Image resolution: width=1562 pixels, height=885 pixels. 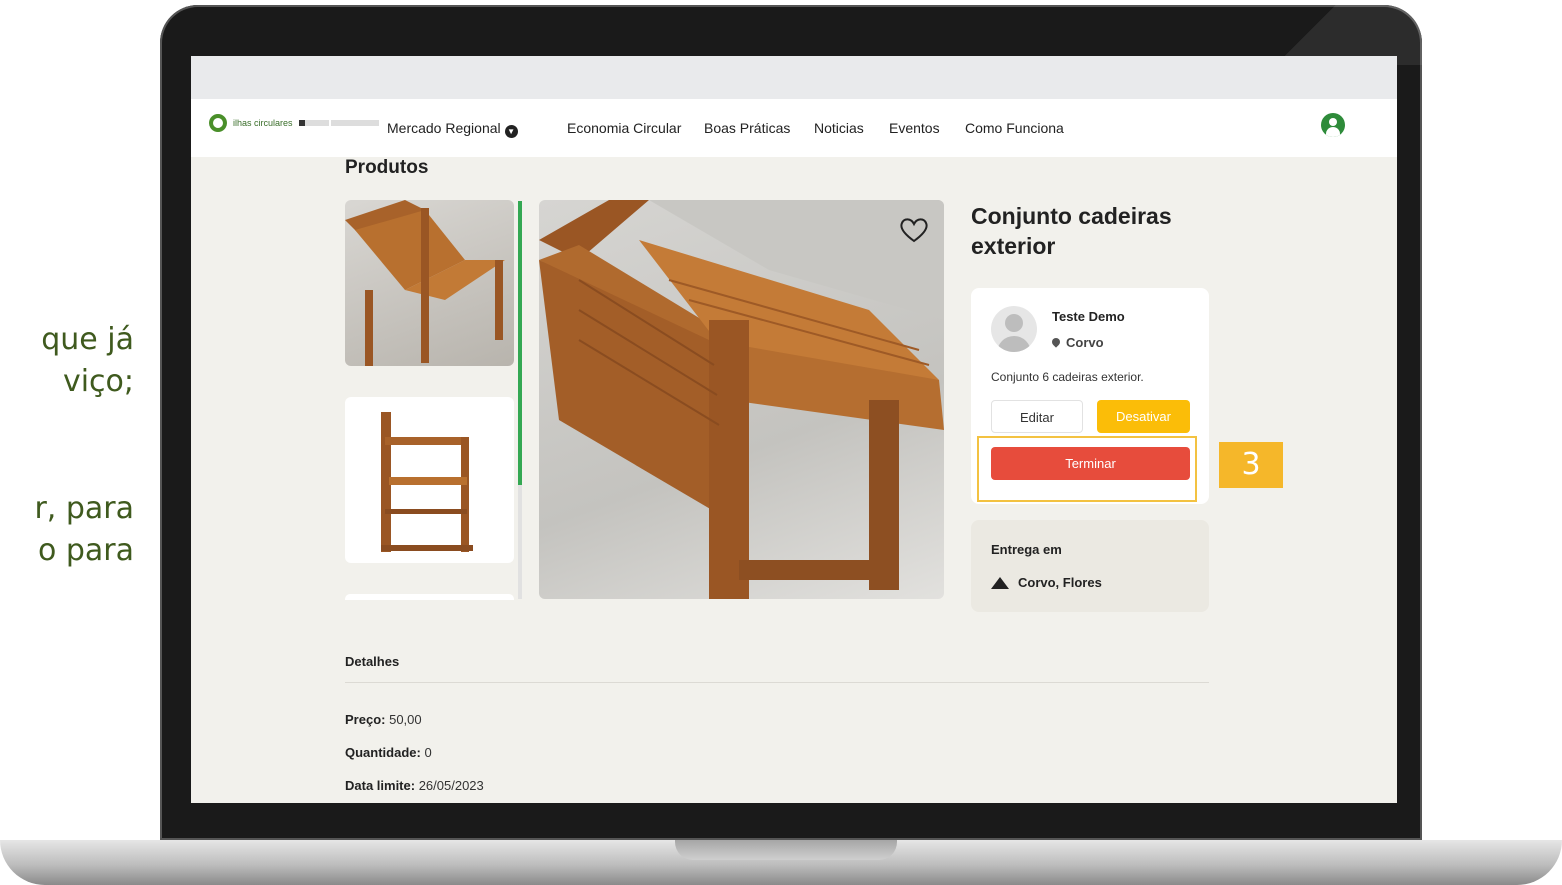 I want to click on delivery-places: Corvo, Flores, so click(x=1060, y=582).